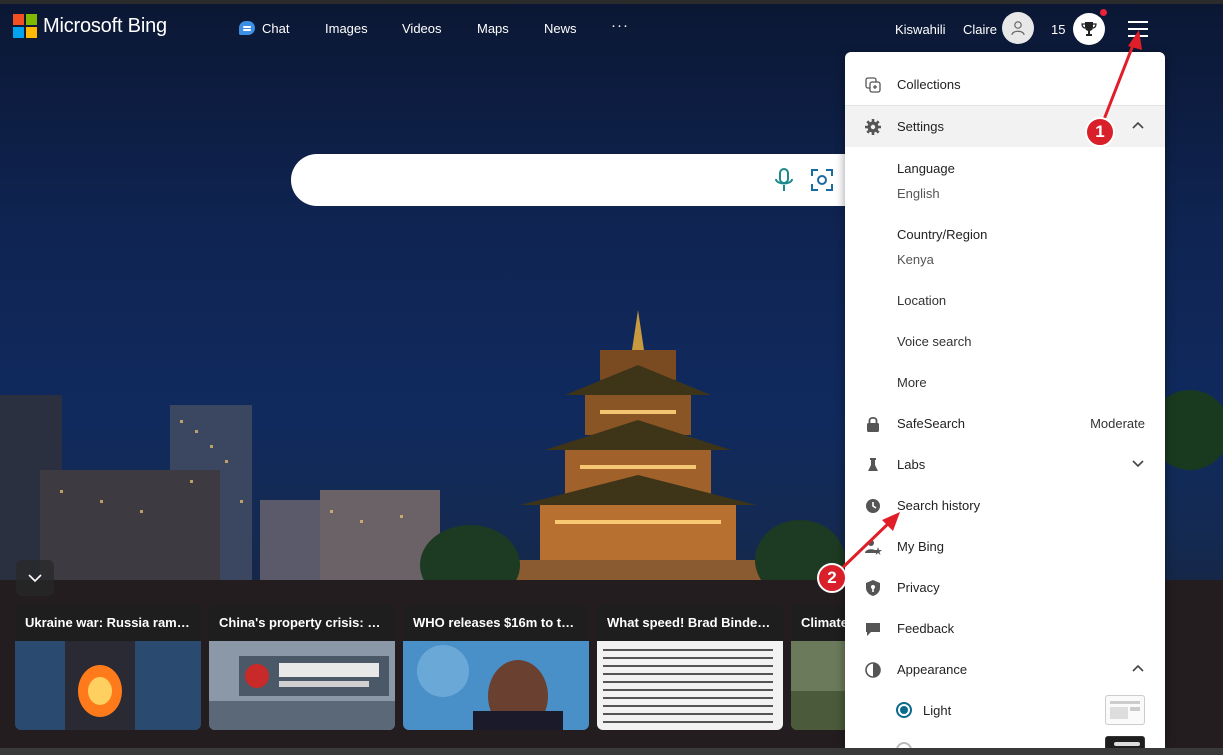 The image size is (1223, 755). I want to click on nav-more: ···, so click(620, 25).